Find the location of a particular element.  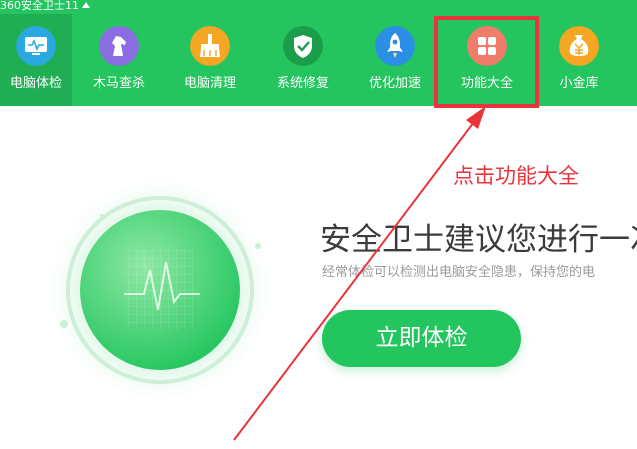

nav-item-speed-up: 优化加速 is located at coordinates (395, 60).